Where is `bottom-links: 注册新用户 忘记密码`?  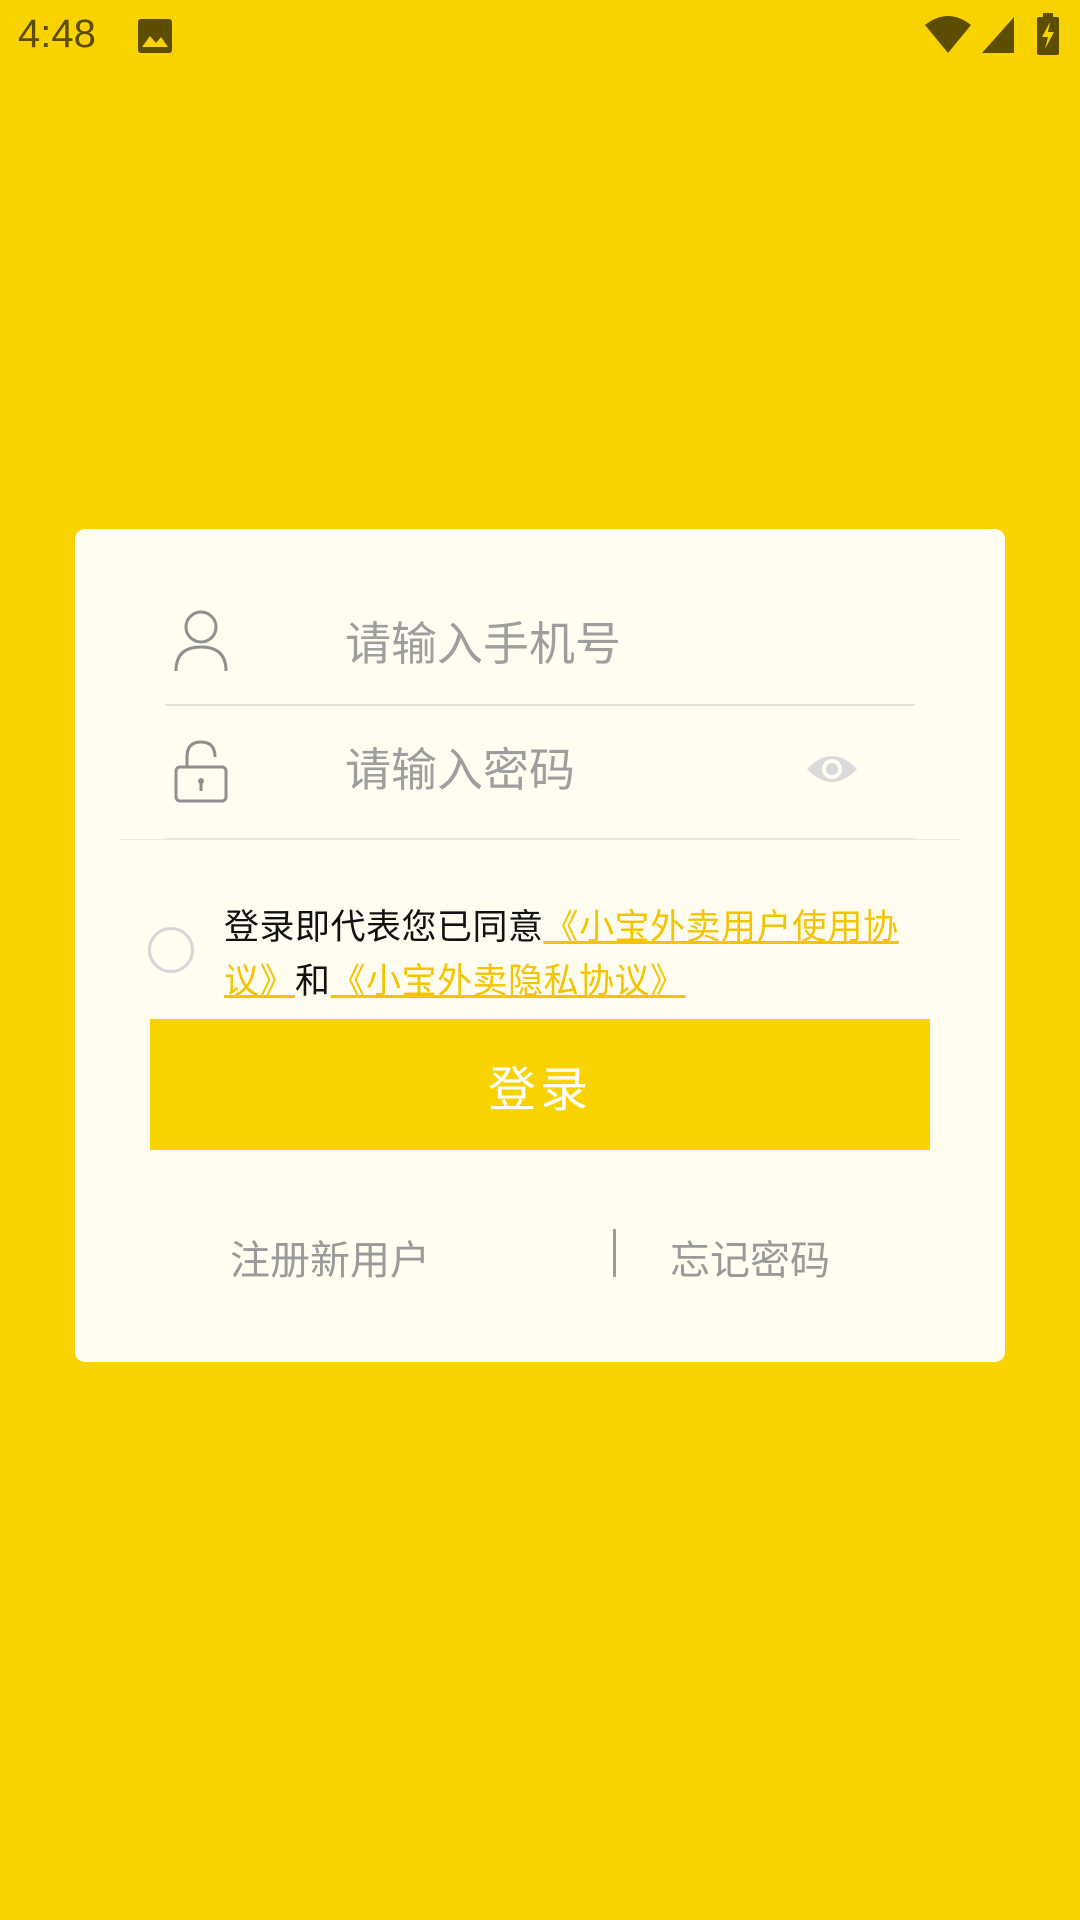 bottom-links: 注册新用户 忘记密码 is located at coordinates (540, 1256).